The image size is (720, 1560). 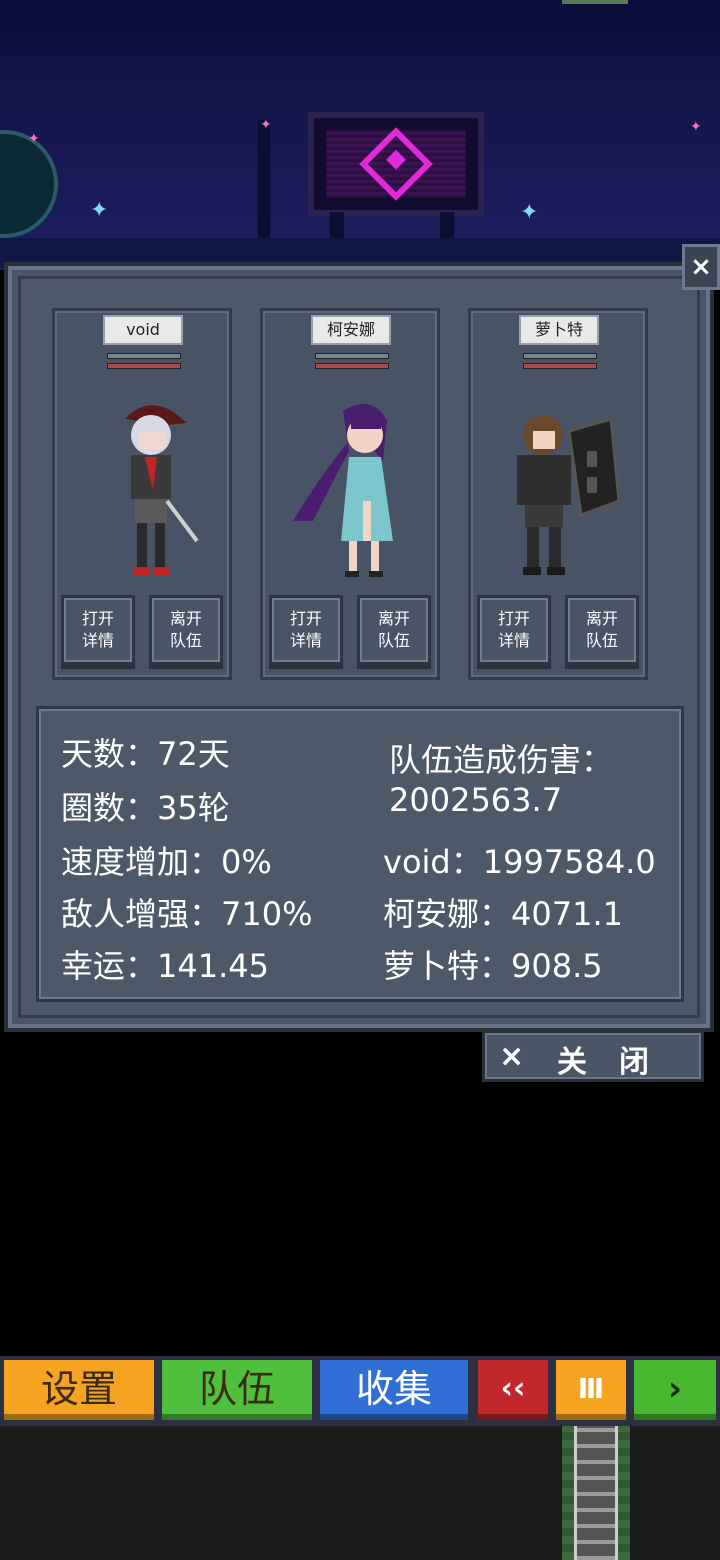 I want to click on stat-enemy-boost: 敌人增强：710%, so click(x=187, y=914).